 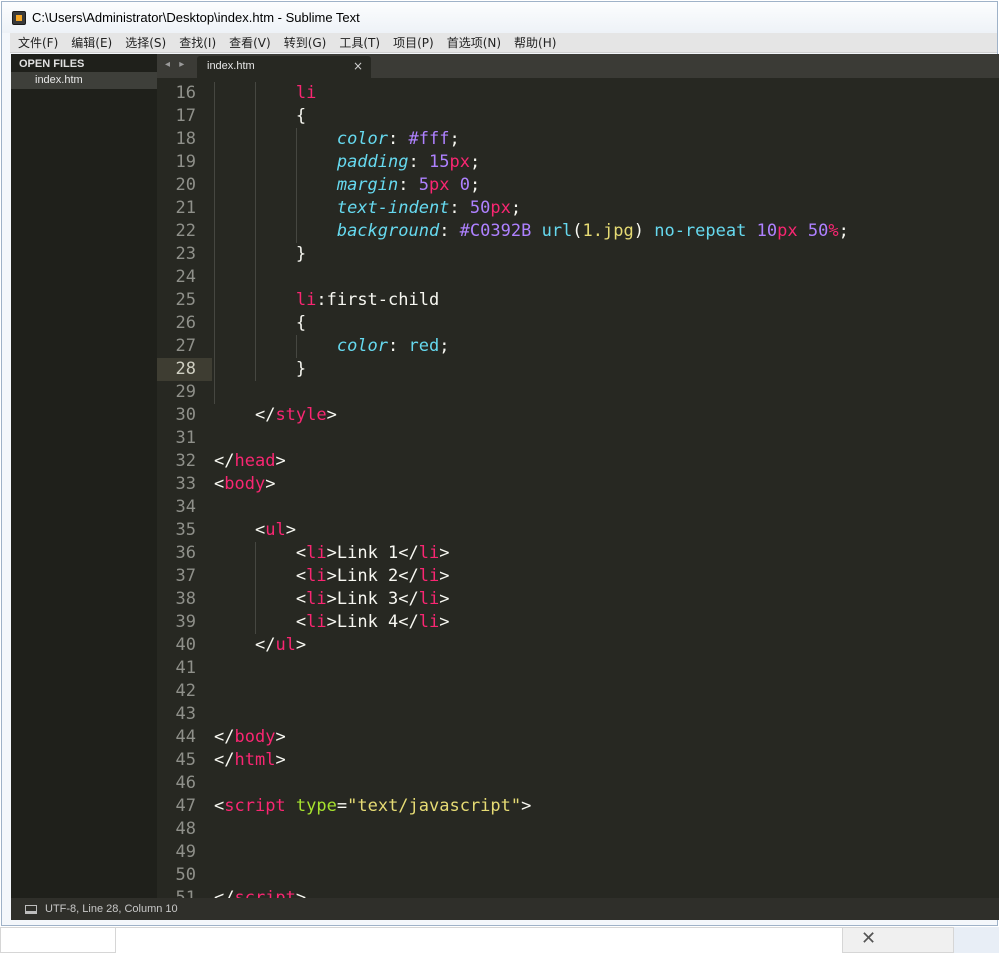 What do you see at coordinates (604, 415) in the screenshot?
I see `code-line: </style>` at bounding box center [604, 415].